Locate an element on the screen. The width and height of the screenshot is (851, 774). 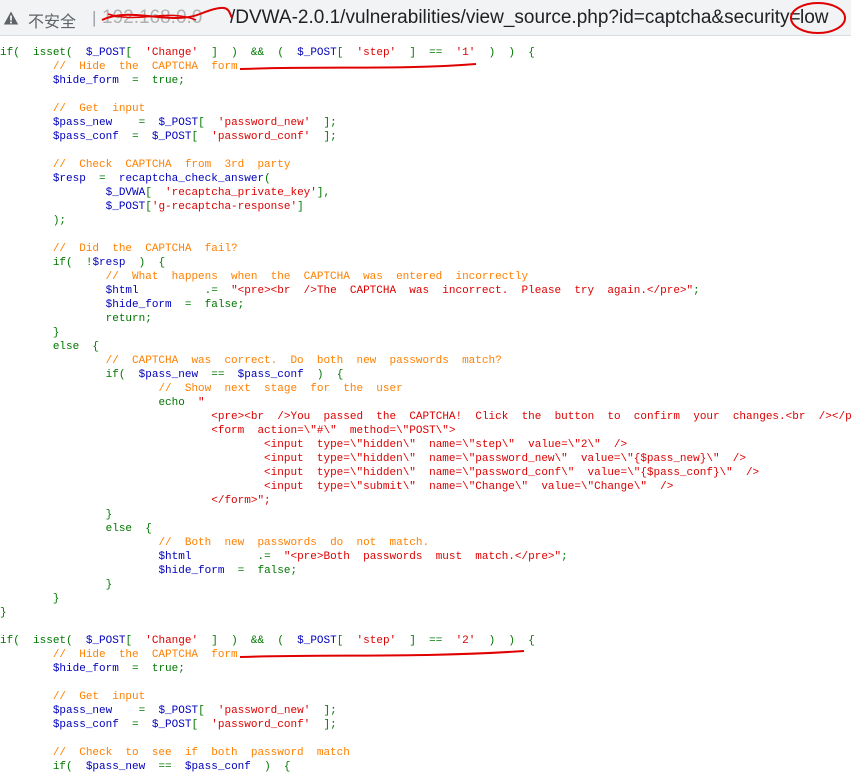
code-line: ); is located at coordinates (59, 221).